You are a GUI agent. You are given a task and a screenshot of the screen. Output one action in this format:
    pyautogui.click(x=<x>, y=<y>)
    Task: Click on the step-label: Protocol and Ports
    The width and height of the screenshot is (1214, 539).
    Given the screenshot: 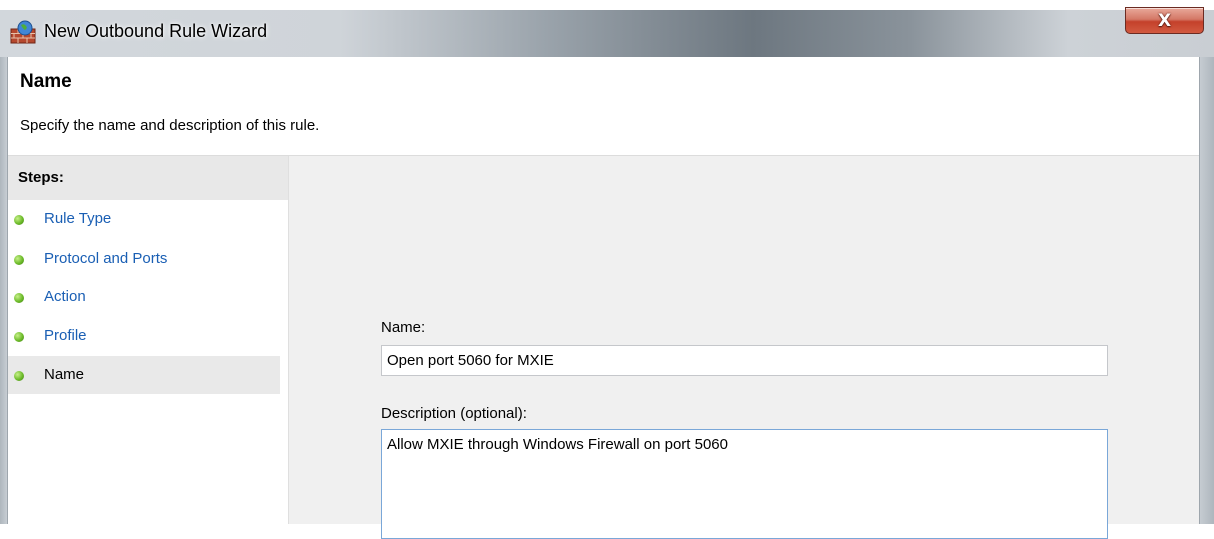 What is the action you would take?
    pyautogui.click(x=105, y=258)
    